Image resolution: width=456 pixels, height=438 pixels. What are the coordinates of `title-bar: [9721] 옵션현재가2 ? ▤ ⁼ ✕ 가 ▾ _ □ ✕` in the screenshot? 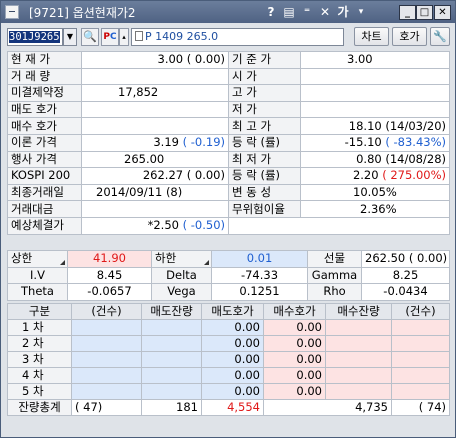 It's located at (228, 12).